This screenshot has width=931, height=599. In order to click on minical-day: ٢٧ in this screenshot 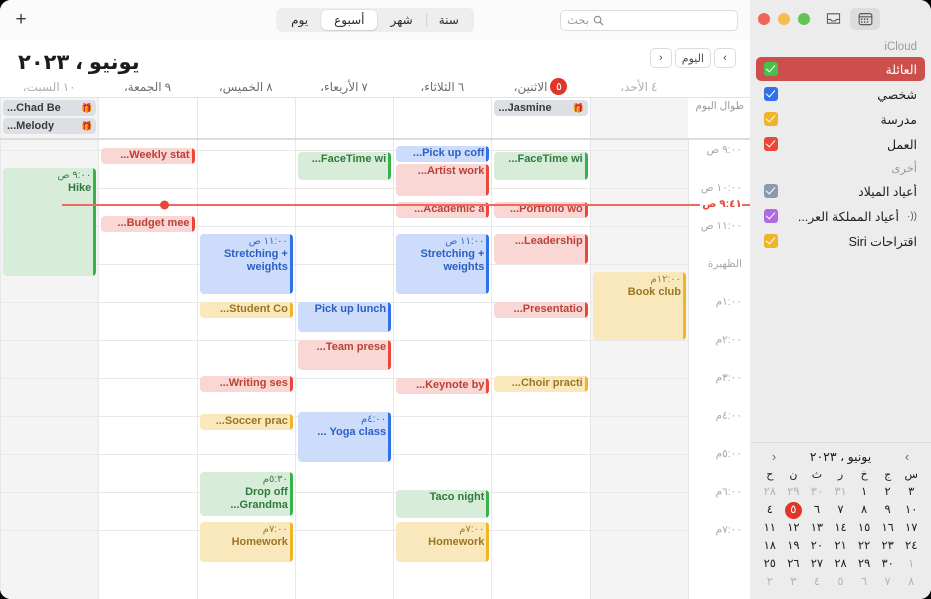, I will do `click(817, 564)`.